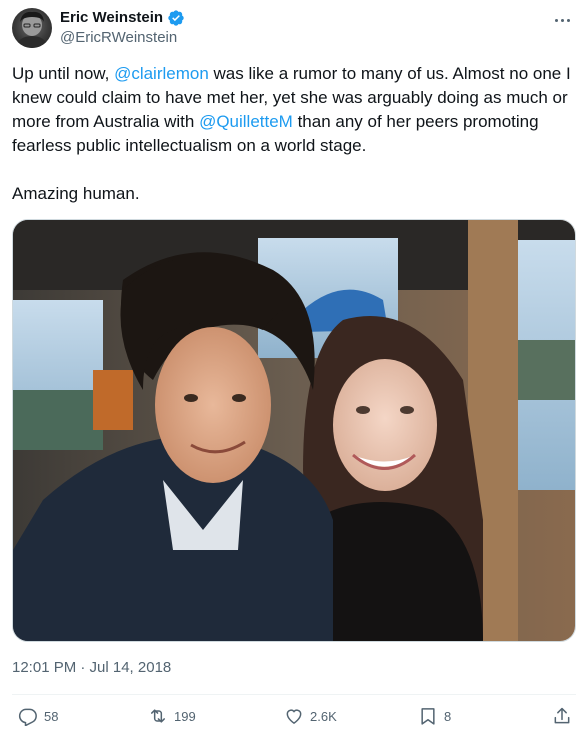  What do you see at coordinates (118, 38) in the screenshot?
I see `author-handle: @EricRWeinstein` at bounding box center [118, 38].